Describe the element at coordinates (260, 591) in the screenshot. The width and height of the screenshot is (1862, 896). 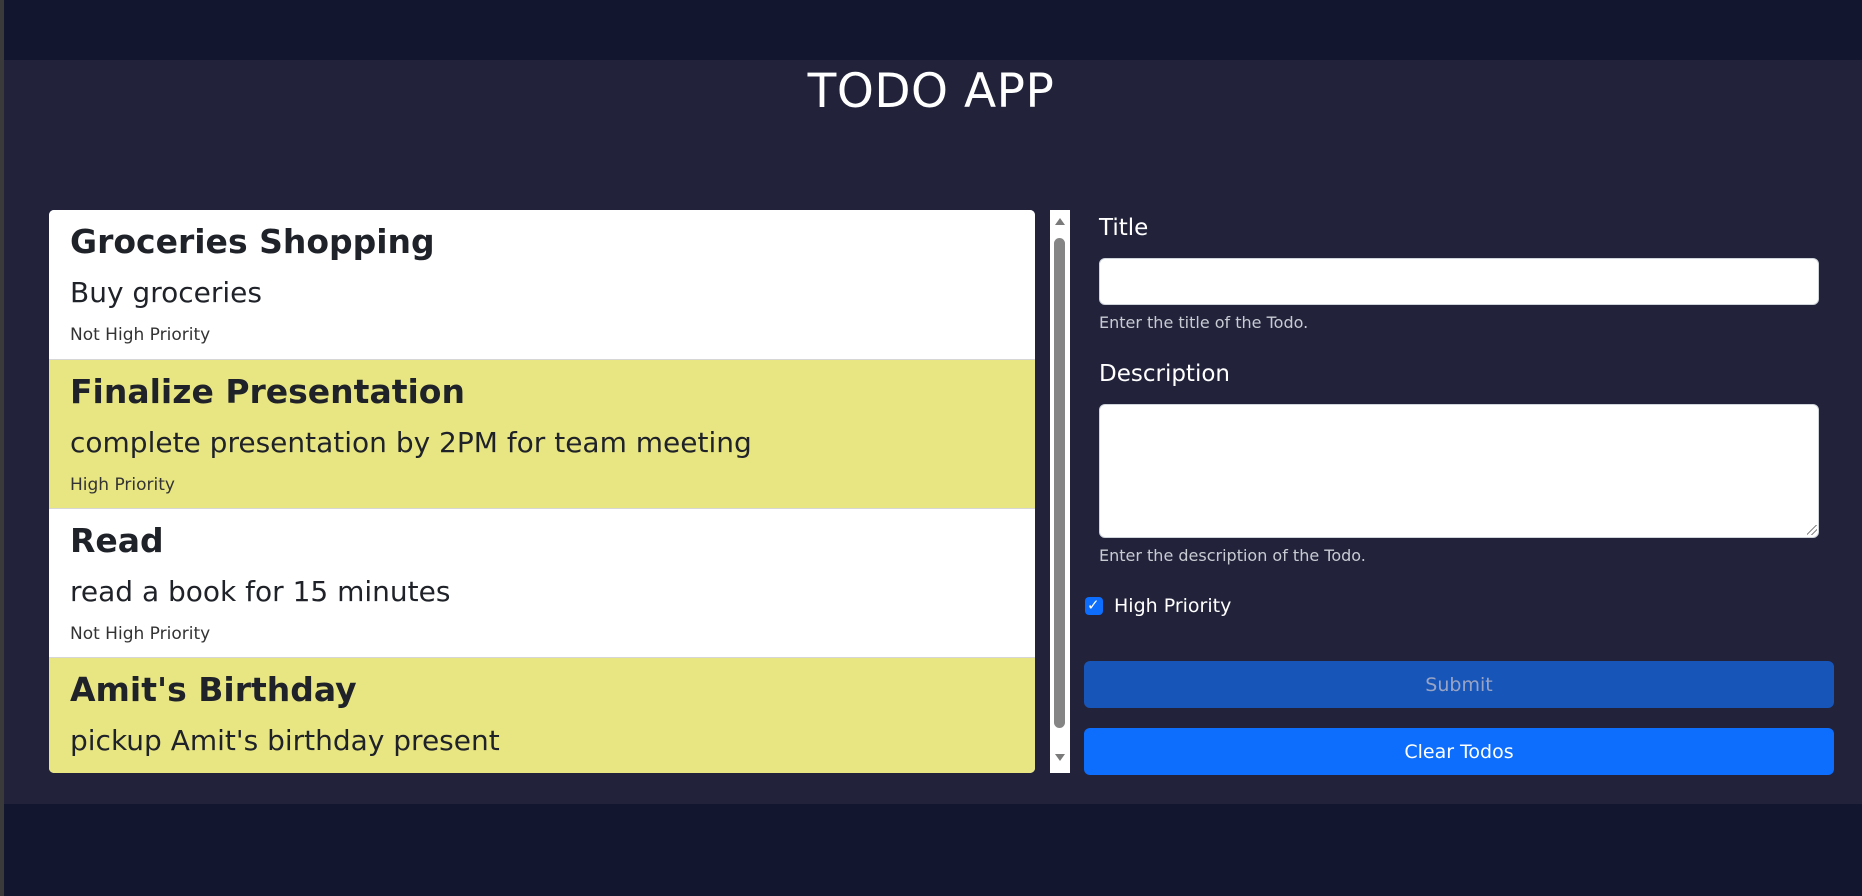
I see `todo-description: read a book for 15 minutes` at that location.